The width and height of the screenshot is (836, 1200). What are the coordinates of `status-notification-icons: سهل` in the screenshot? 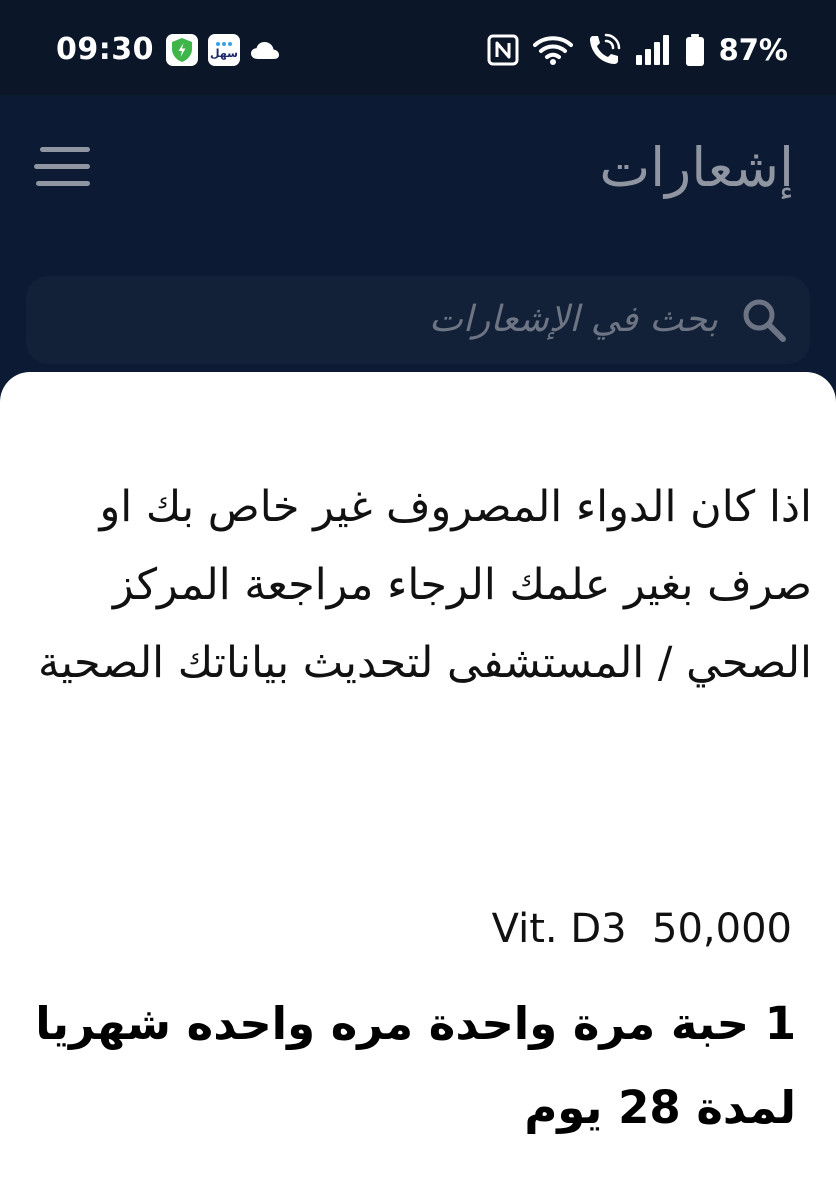 It's located at (223, 50).